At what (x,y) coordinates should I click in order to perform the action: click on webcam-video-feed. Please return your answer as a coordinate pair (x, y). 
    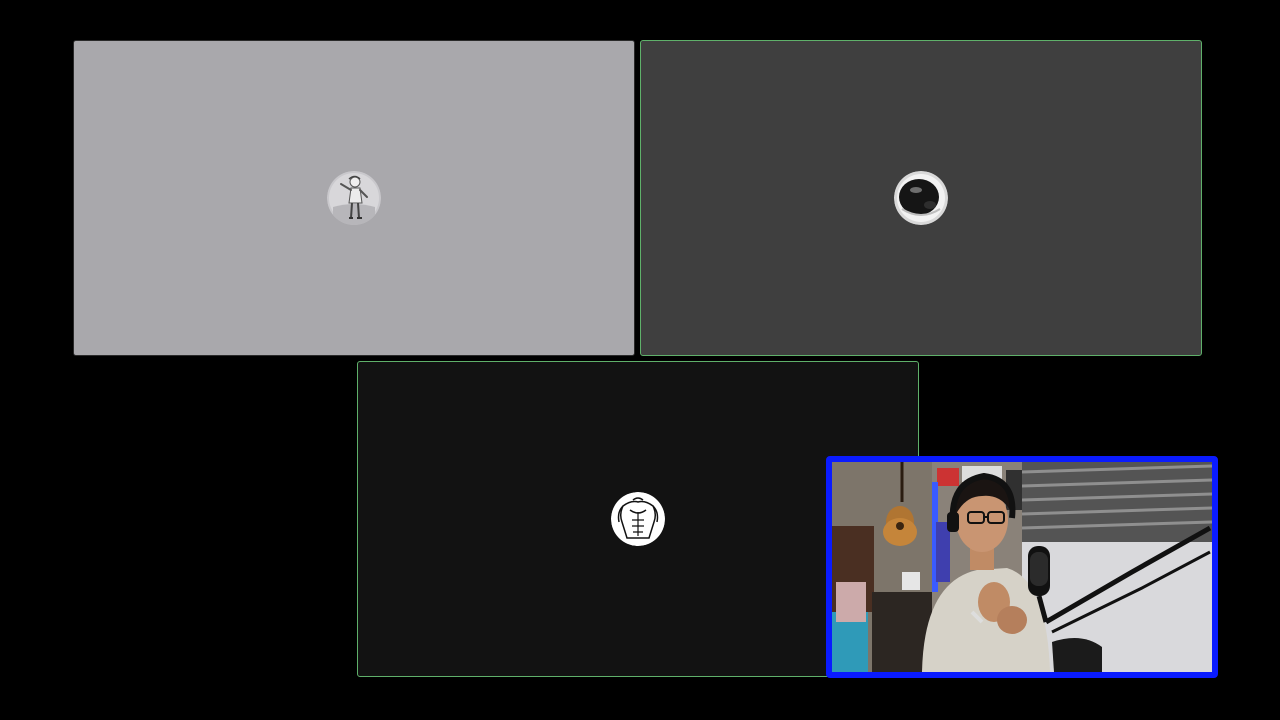
    Looking at the image, I should click on (1022, 567).